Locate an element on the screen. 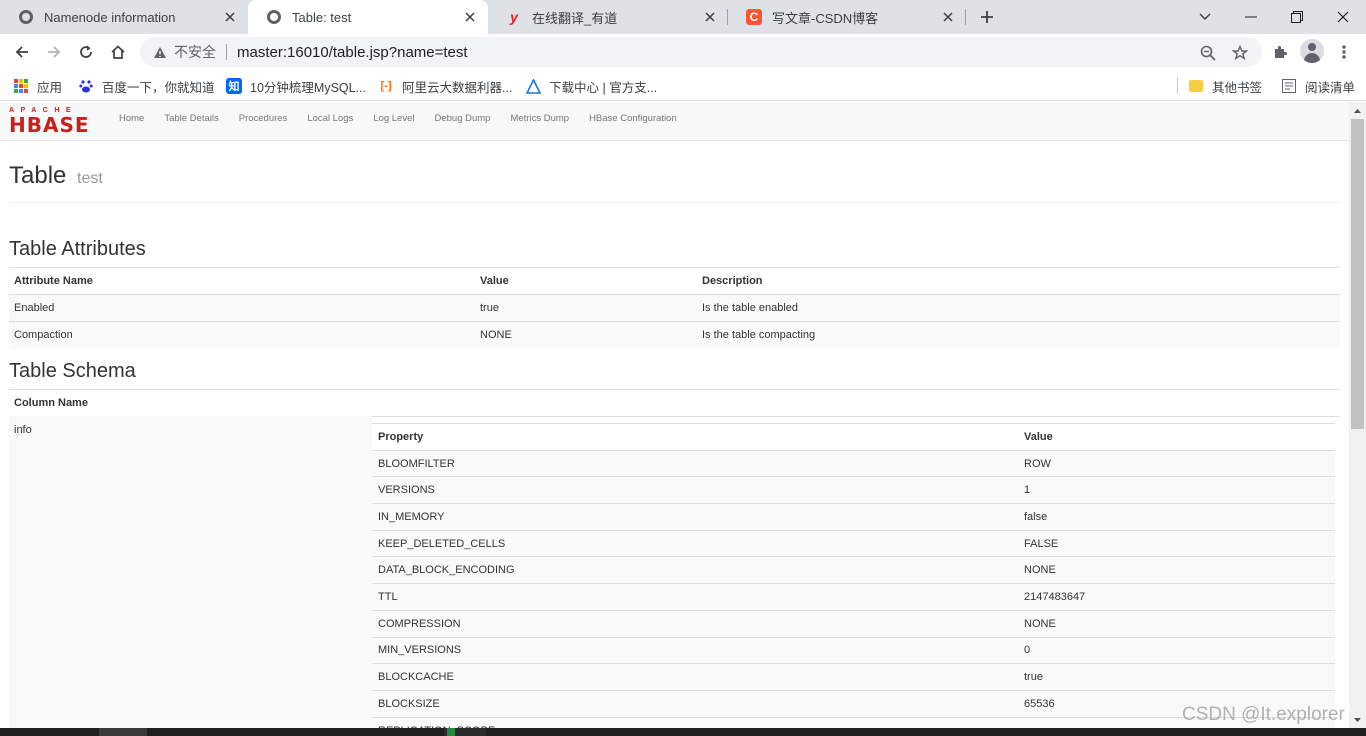 The height and width of the screenshot is (736, 1366). table-cell: ROW is located at coordinates (1176, 463).